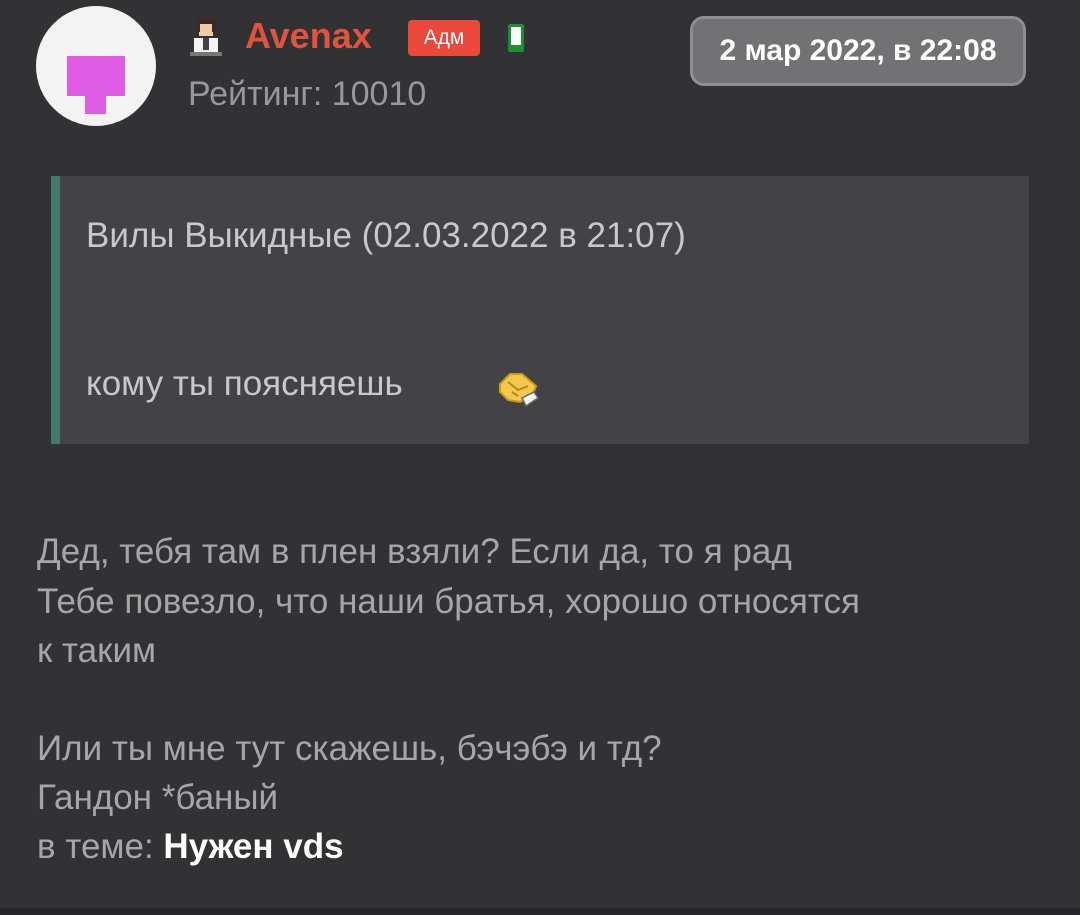 The height and width of the screenshot is (915, 1080). I want to click on topic-link: Нужен vds, so click(253, 846).